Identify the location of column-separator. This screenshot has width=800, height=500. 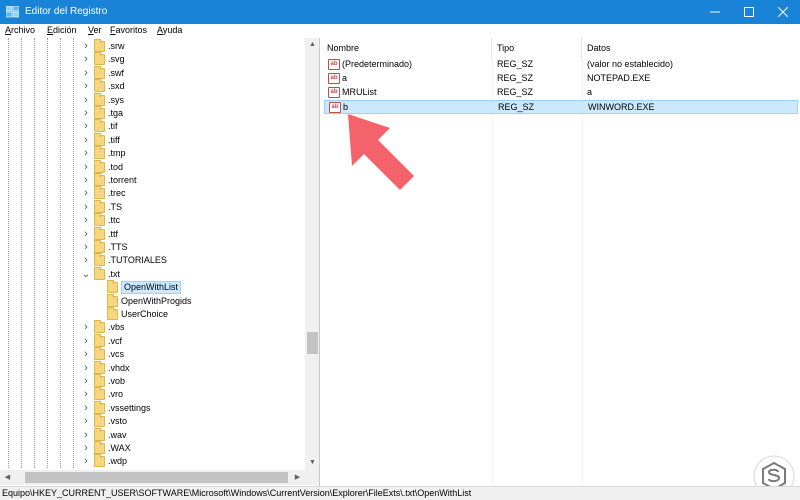
(582, 271).